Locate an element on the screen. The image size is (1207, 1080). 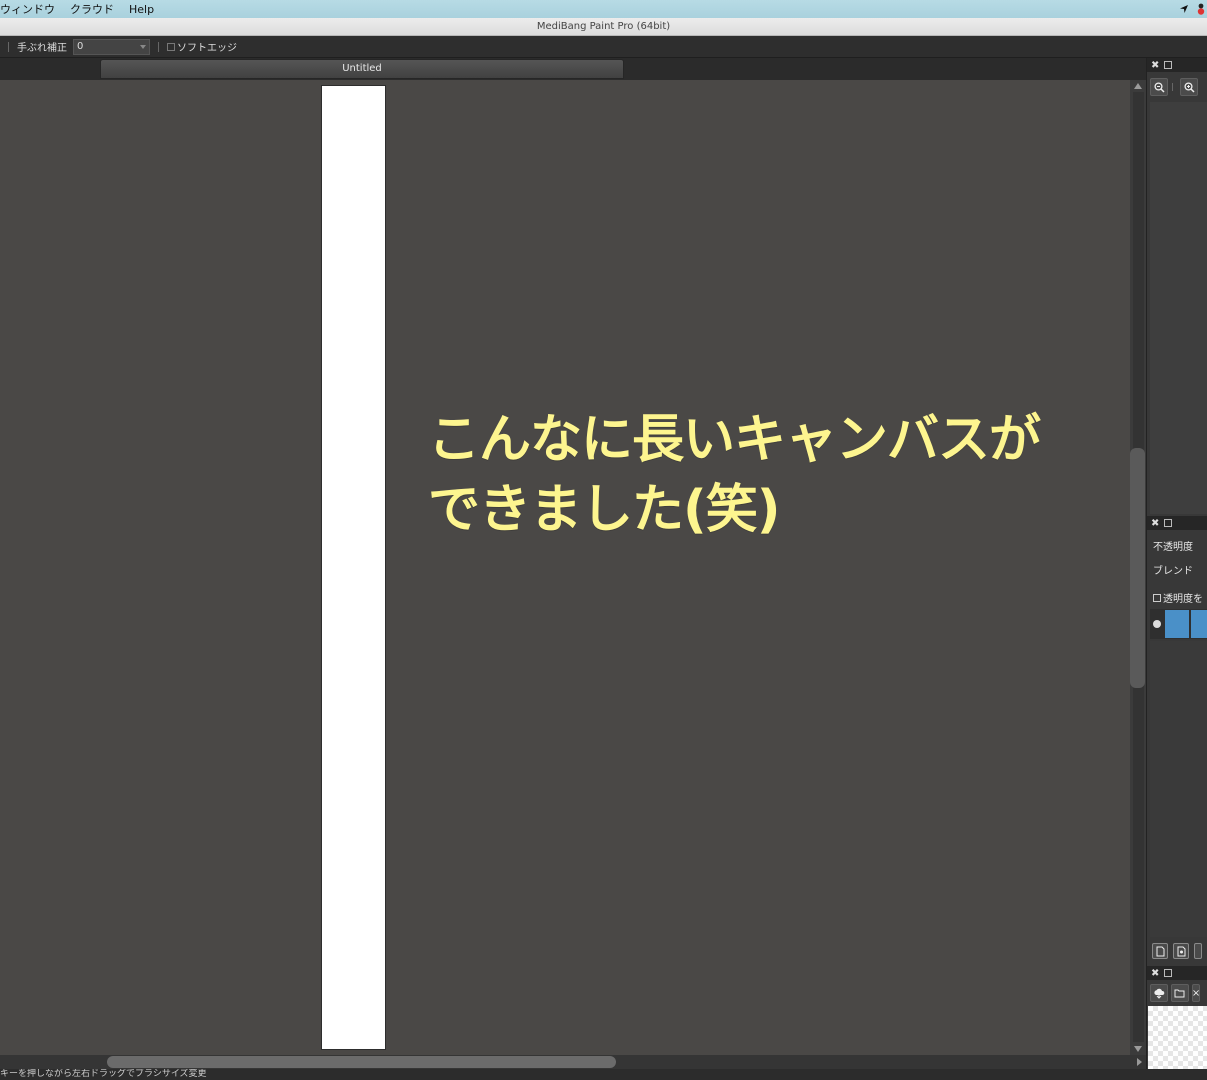
horizontal-scrollbar is located at coordinates (573, 1062).